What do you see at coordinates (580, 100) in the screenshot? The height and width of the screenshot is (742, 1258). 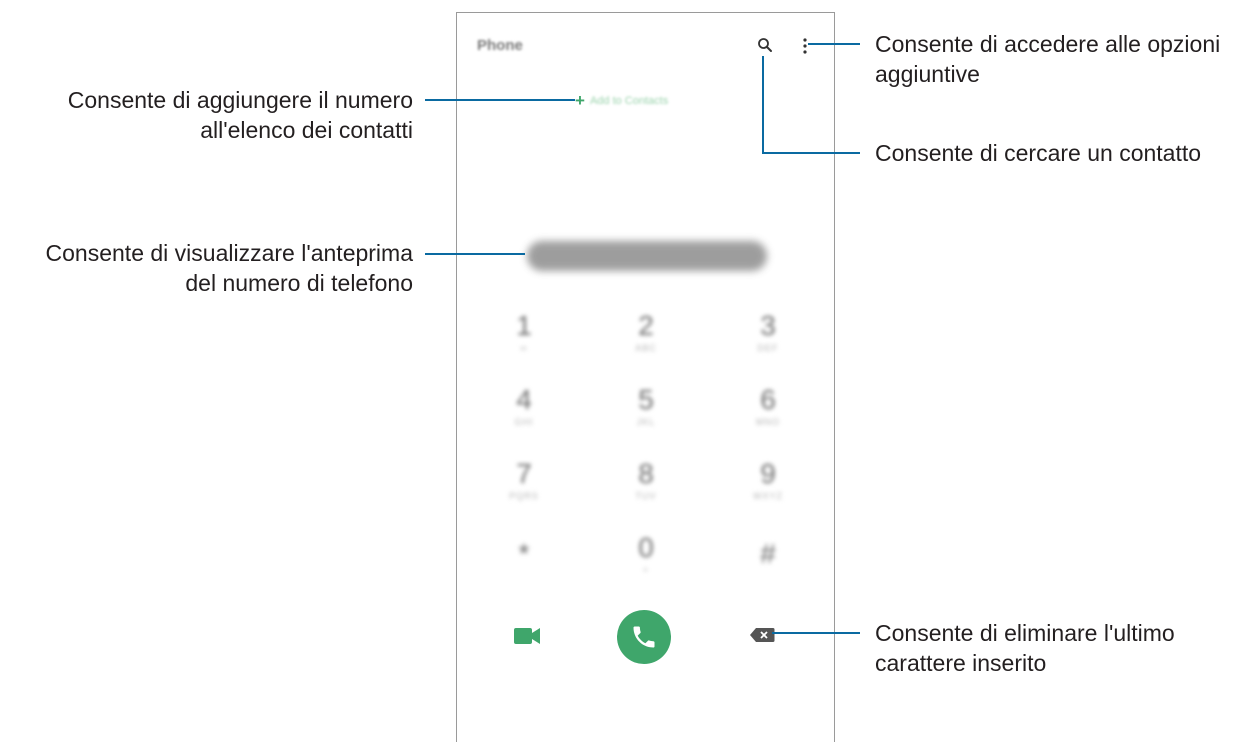 I see `plus-icon: +` at bounding box center [580, 100].